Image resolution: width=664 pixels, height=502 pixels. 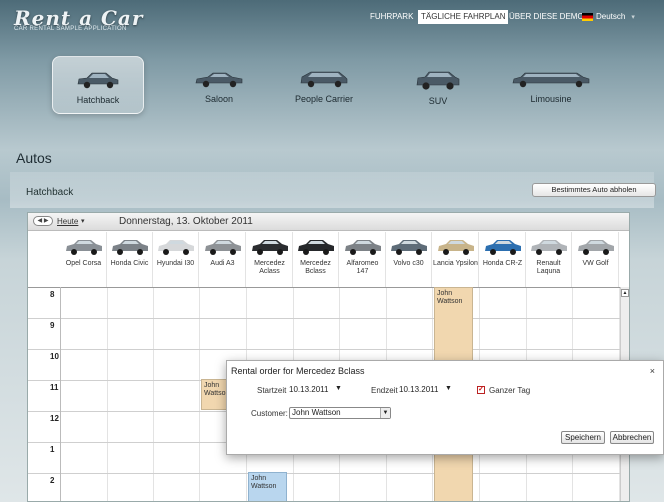 I want to click on today-dropdown-icon: ▾, so click(x=83, y=221).